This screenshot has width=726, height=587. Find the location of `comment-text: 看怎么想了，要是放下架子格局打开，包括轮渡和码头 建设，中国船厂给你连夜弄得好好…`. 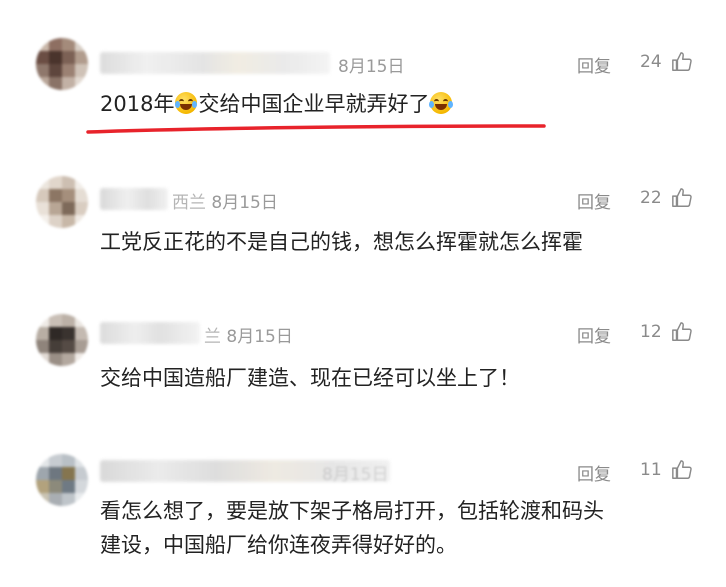

comment-text: 看怎么想了，要是放下架子格局打开，包括轮渡和码头 建设，中国船厂给你连夜弄得好好… is located at coordinates (352, 528).